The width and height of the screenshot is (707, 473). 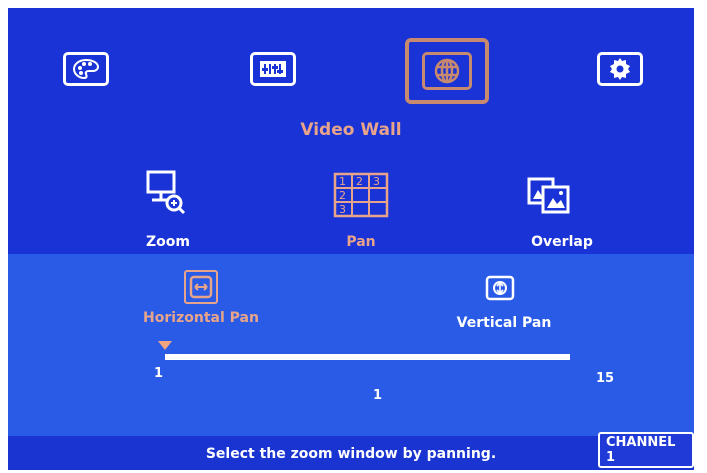 I want to click on adjust-icon, so click(x=273, y=69).